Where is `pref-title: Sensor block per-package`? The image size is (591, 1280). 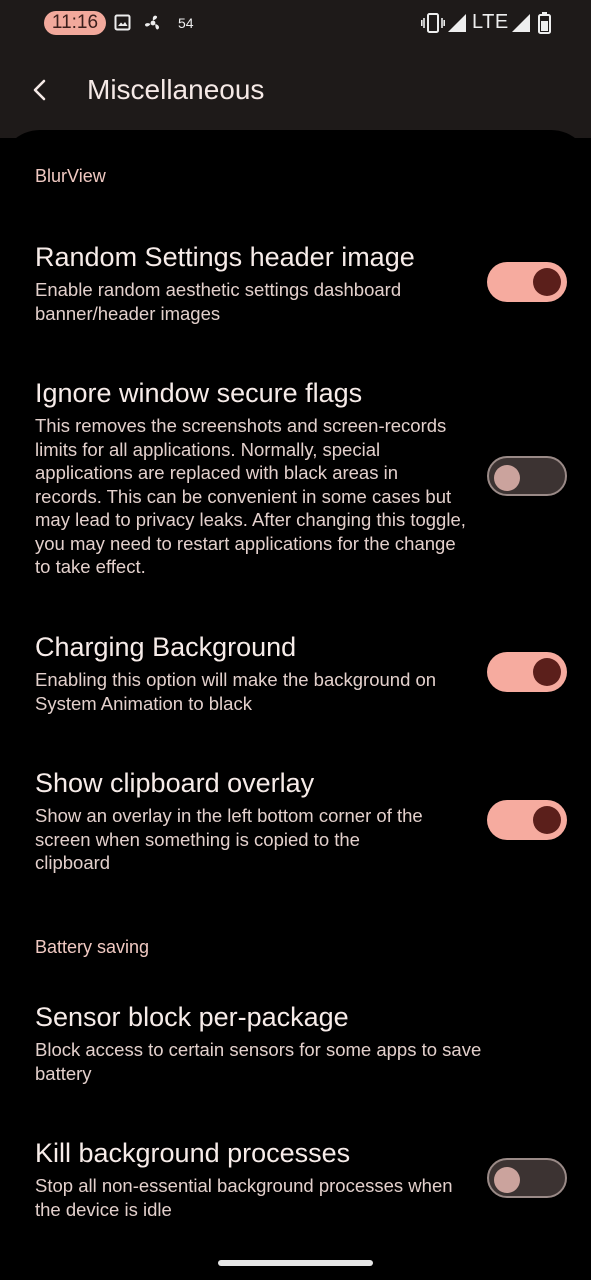 pref-title: Sensor block per-package is located at coordinates (192, 1017).